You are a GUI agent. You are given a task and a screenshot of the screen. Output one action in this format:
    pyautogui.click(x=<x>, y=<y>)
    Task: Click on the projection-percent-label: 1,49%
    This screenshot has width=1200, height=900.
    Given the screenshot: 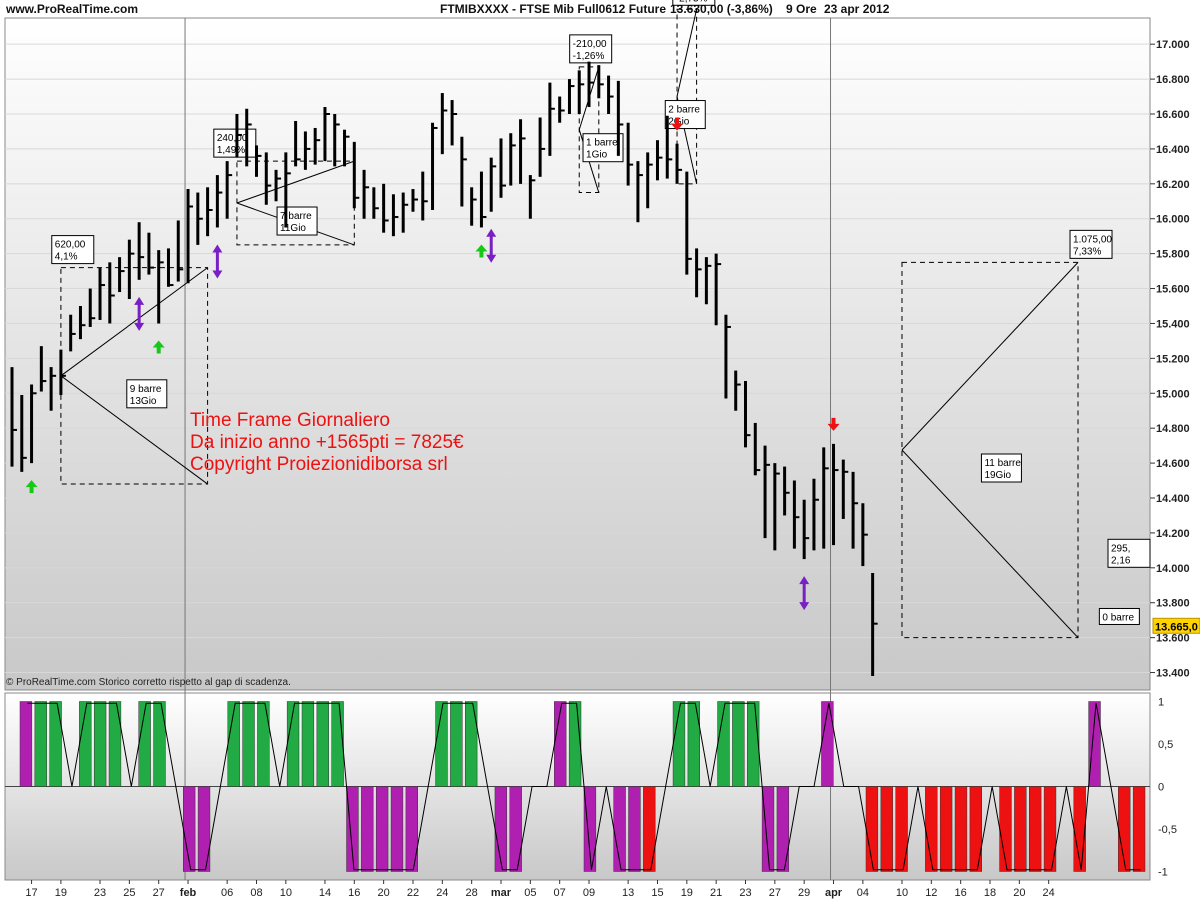 What is the action you would take?
    pyautogui.click(x=231, y=150)
    